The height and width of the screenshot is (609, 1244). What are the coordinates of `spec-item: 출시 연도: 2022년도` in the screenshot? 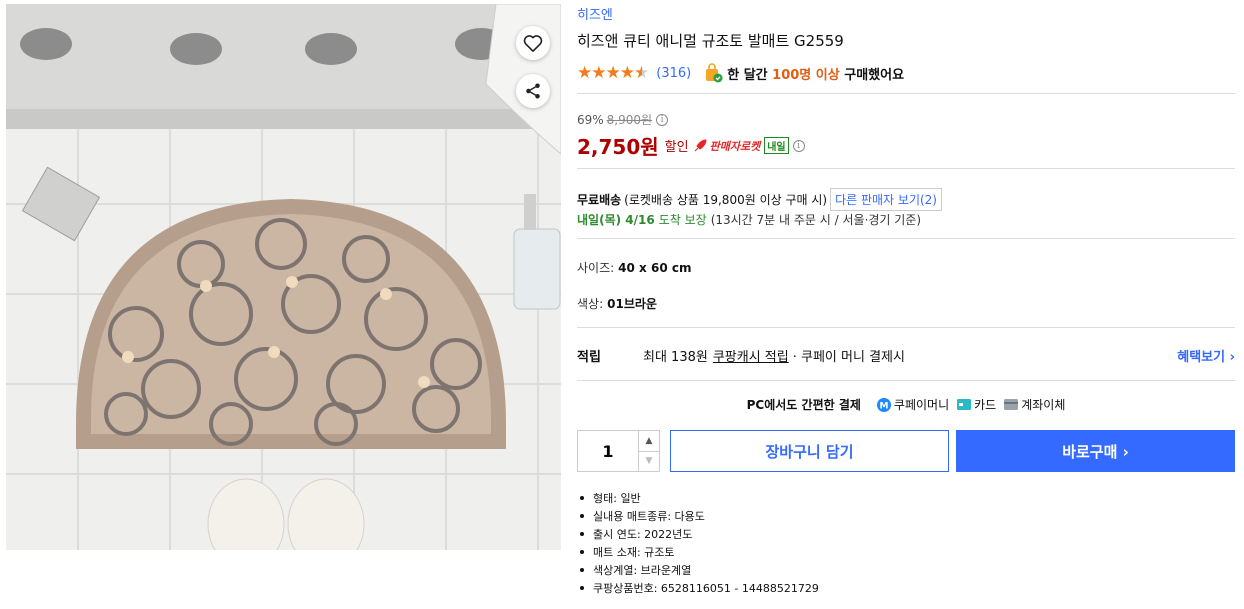 It's located at (698, 534).